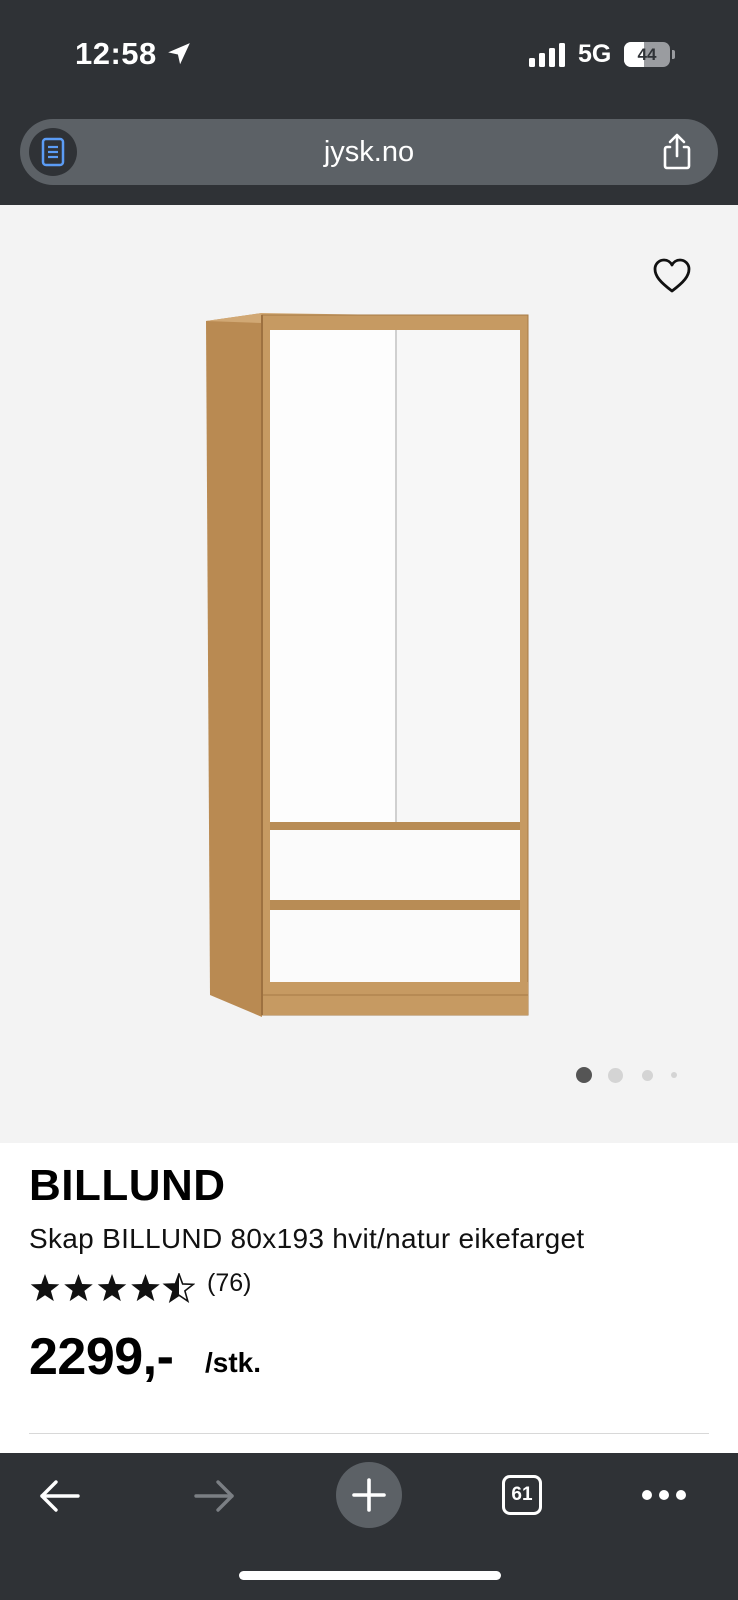 This screenshot has width=738, height=1600. I want to click on signal-bars-icon, so click(547, 55).